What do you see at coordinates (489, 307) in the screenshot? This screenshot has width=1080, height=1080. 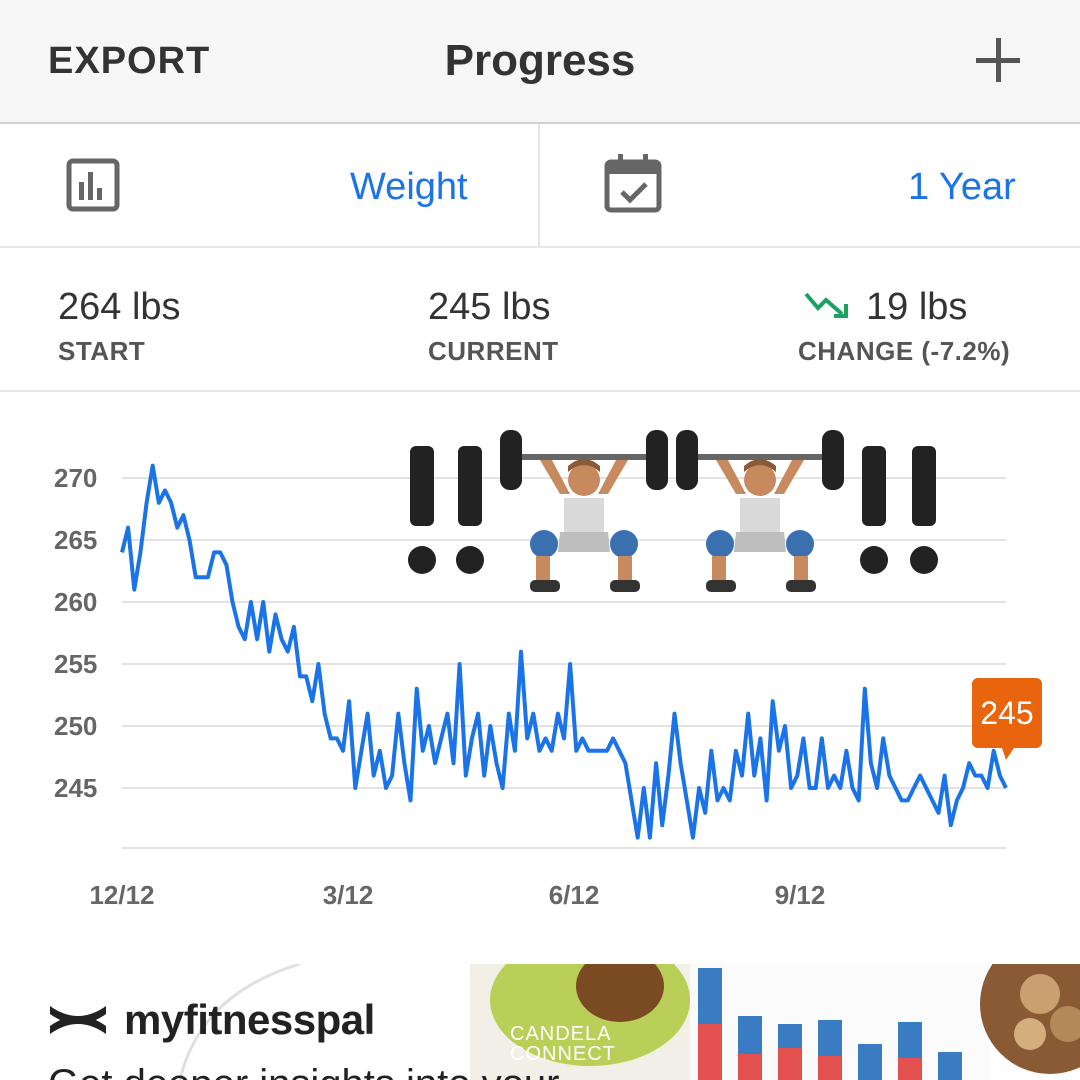 I see `current-value: 245 lbs` at bounding box center [489, 307].